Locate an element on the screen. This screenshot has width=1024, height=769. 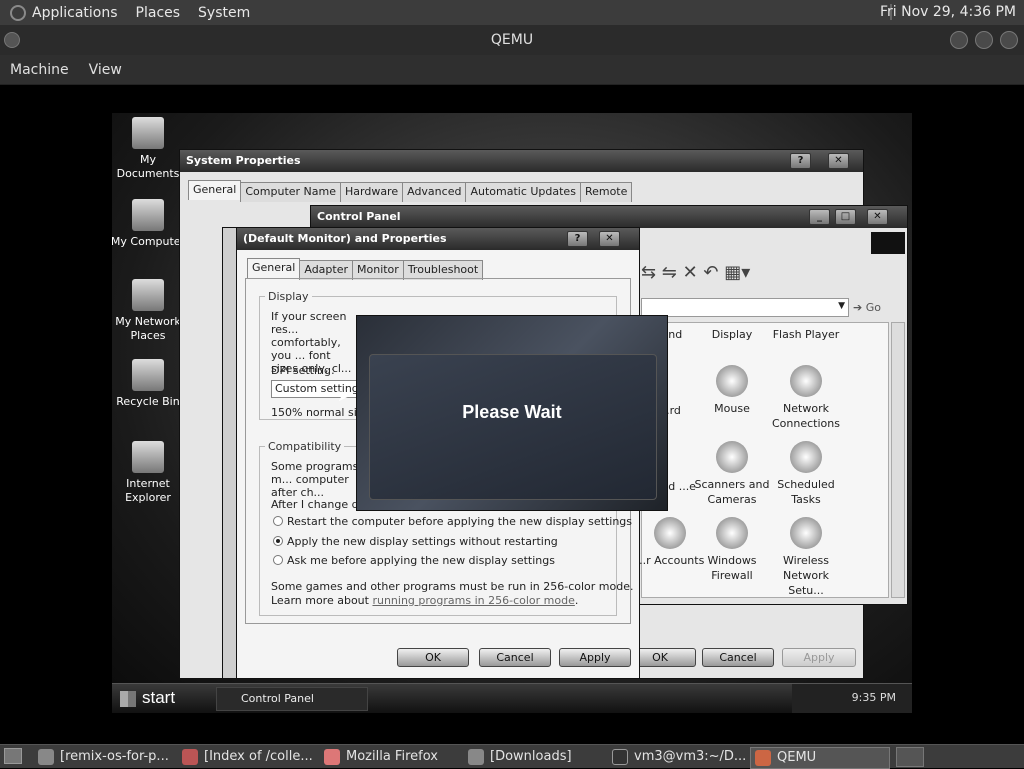
apply-button: Apply is located at coordinates (595, 657).